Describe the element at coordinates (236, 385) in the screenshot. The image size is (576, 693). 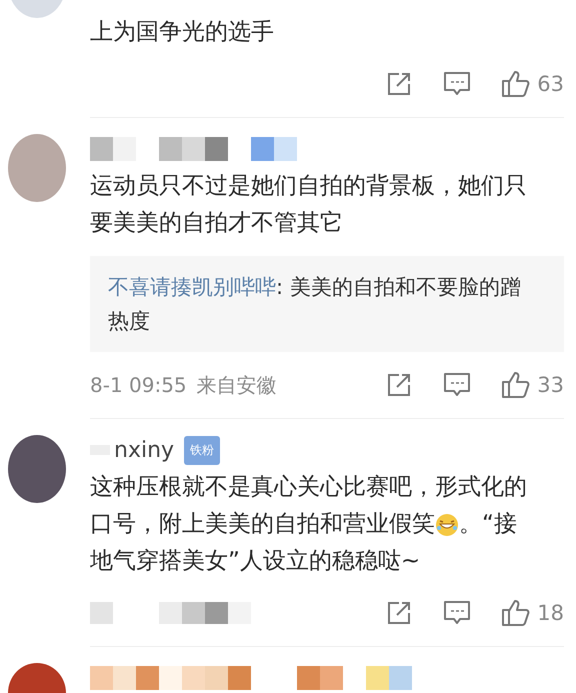
I see `location: 来自安徽` at that location.